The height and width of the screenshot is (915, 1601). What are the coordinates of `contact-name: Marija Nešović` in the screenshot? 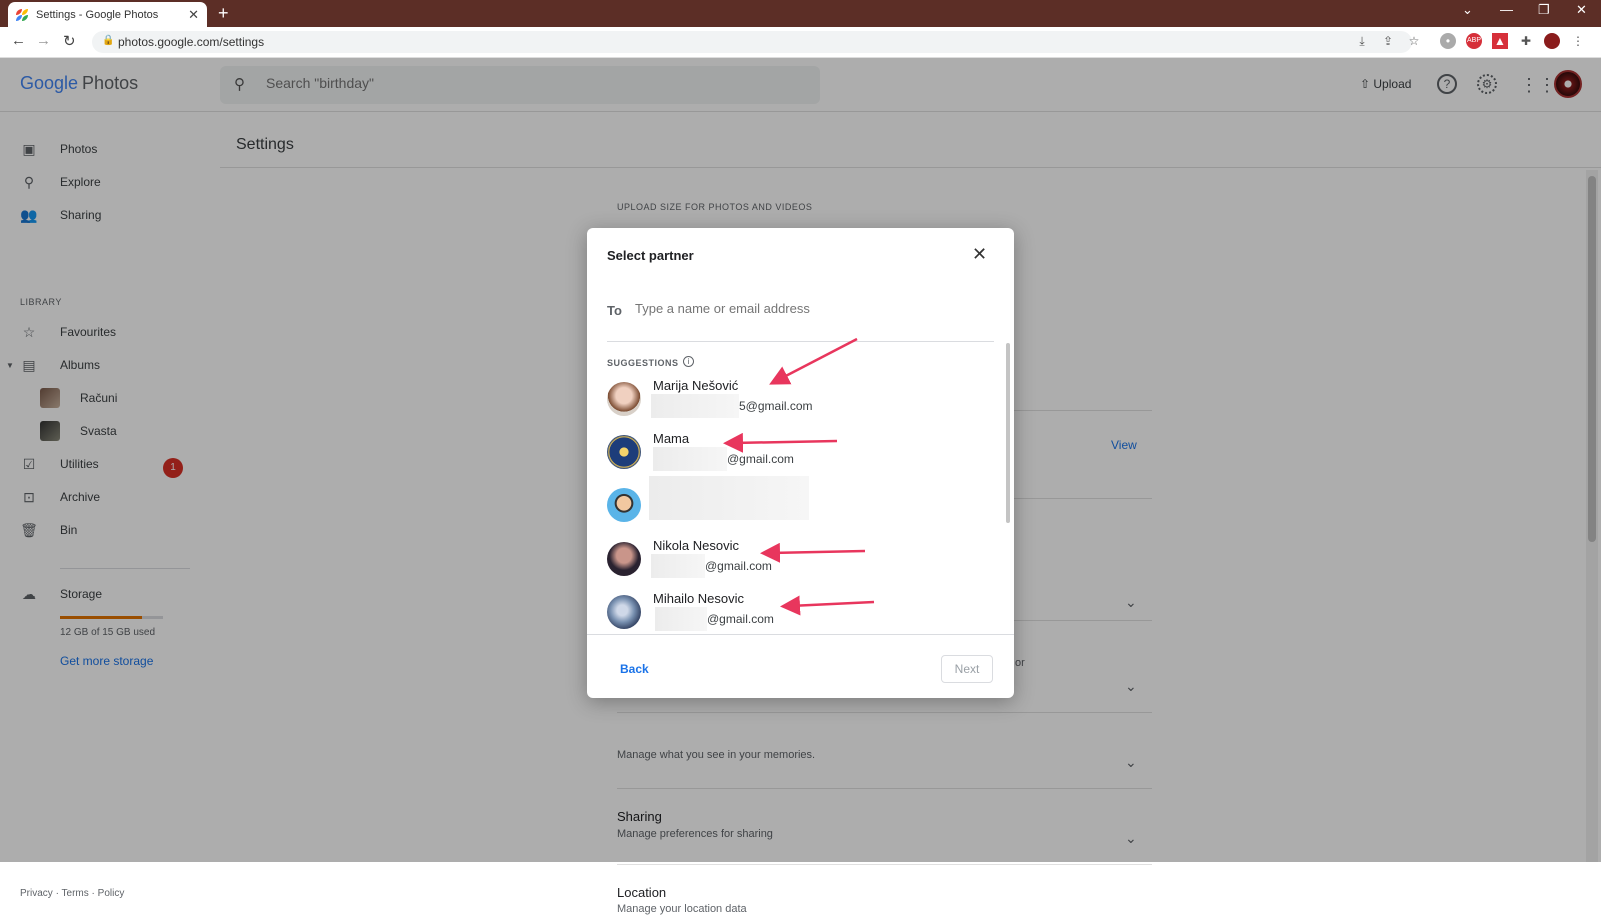 It's located at (696, 385).